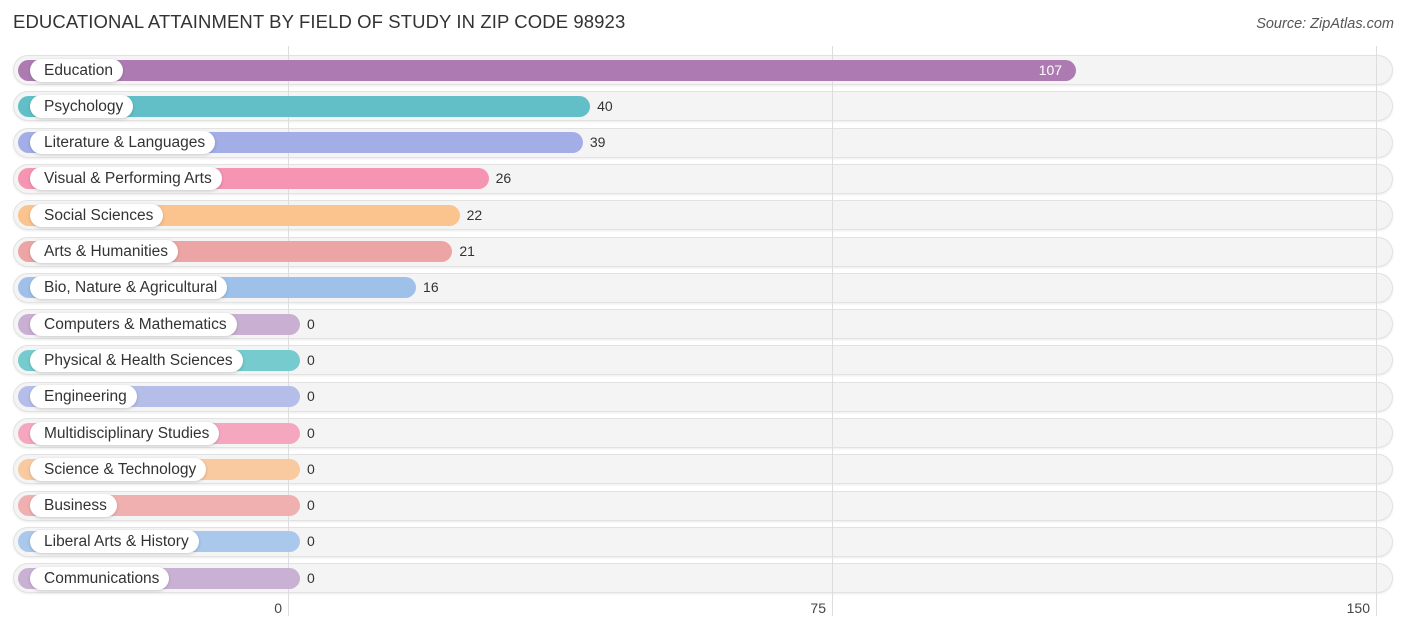 This screenshot has width=1406, height=631. I want to click on category-label: Liberal Arts & History, so click(114, 542).